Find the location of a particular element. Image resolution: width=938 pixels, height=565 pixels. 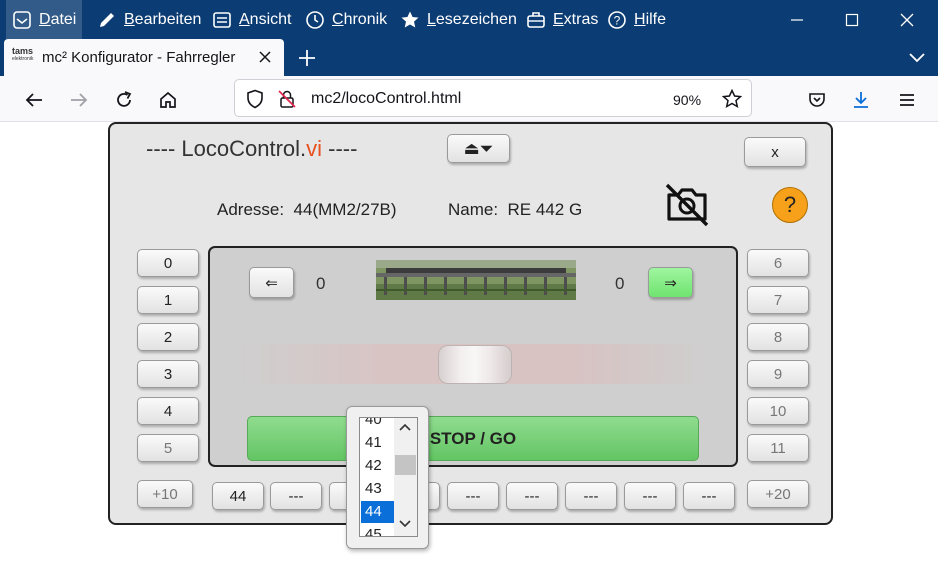

help-button: ? is located at coordinates (790, 205).